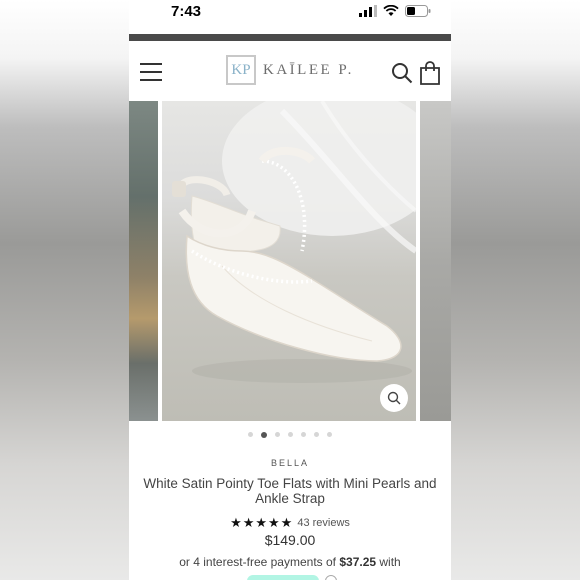  I want to click on rating-stars-icon: ★★★★★, so click(262, 522).